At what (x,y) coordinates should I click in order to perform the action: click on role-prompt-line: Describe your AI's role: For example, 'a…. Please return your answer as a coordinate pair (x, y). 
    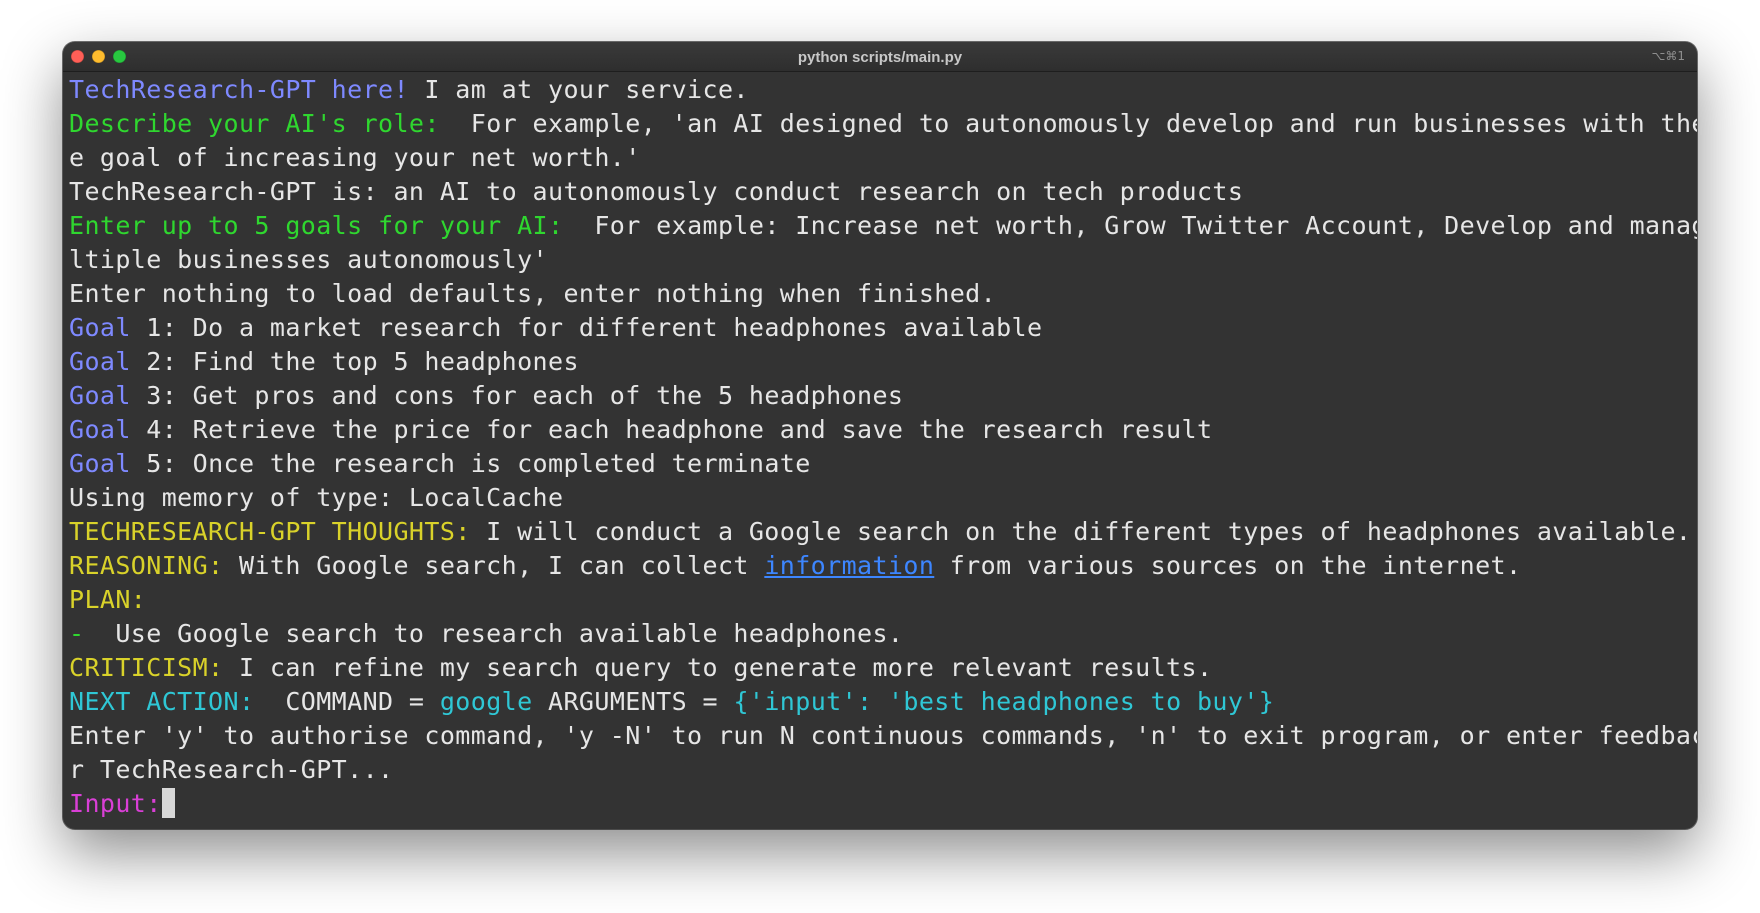
    Looking at the image, I should click on (883, 124).